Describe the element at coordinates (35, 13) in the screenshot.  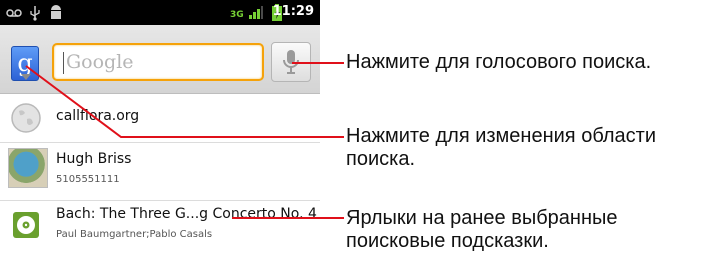
I see `usb-icon` at that location.